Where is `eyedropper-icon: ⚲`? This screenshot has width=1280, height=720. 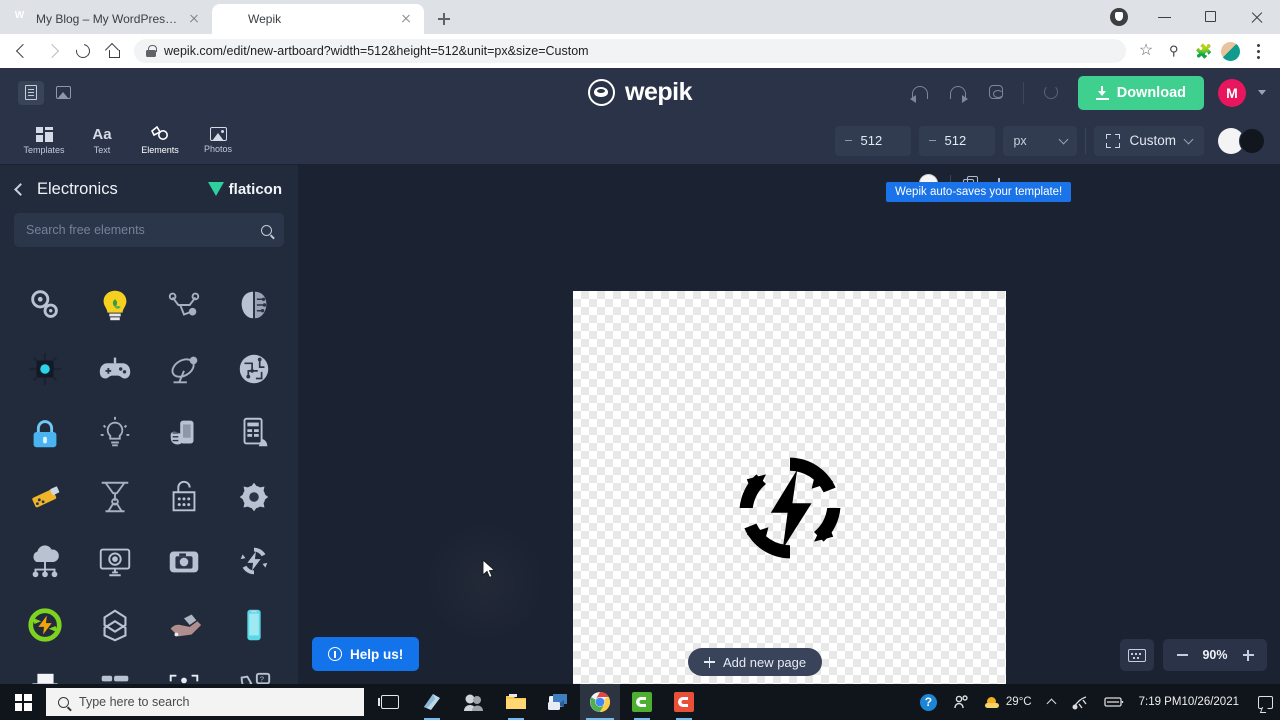 eyedropper-icon: ⚲ is located at coordinates (1174, 51).